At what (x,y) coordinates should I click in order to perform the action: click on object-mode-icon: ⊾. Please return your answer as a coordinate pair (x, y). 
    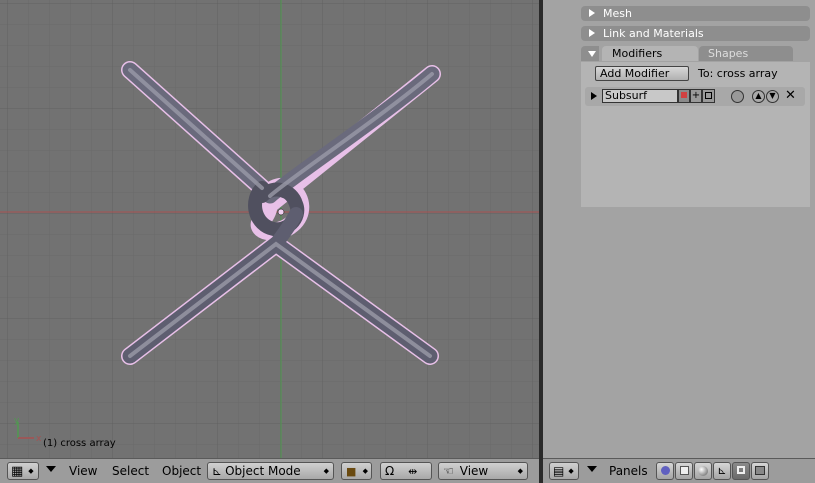
    Looking at the image, I should click on (217, 471).